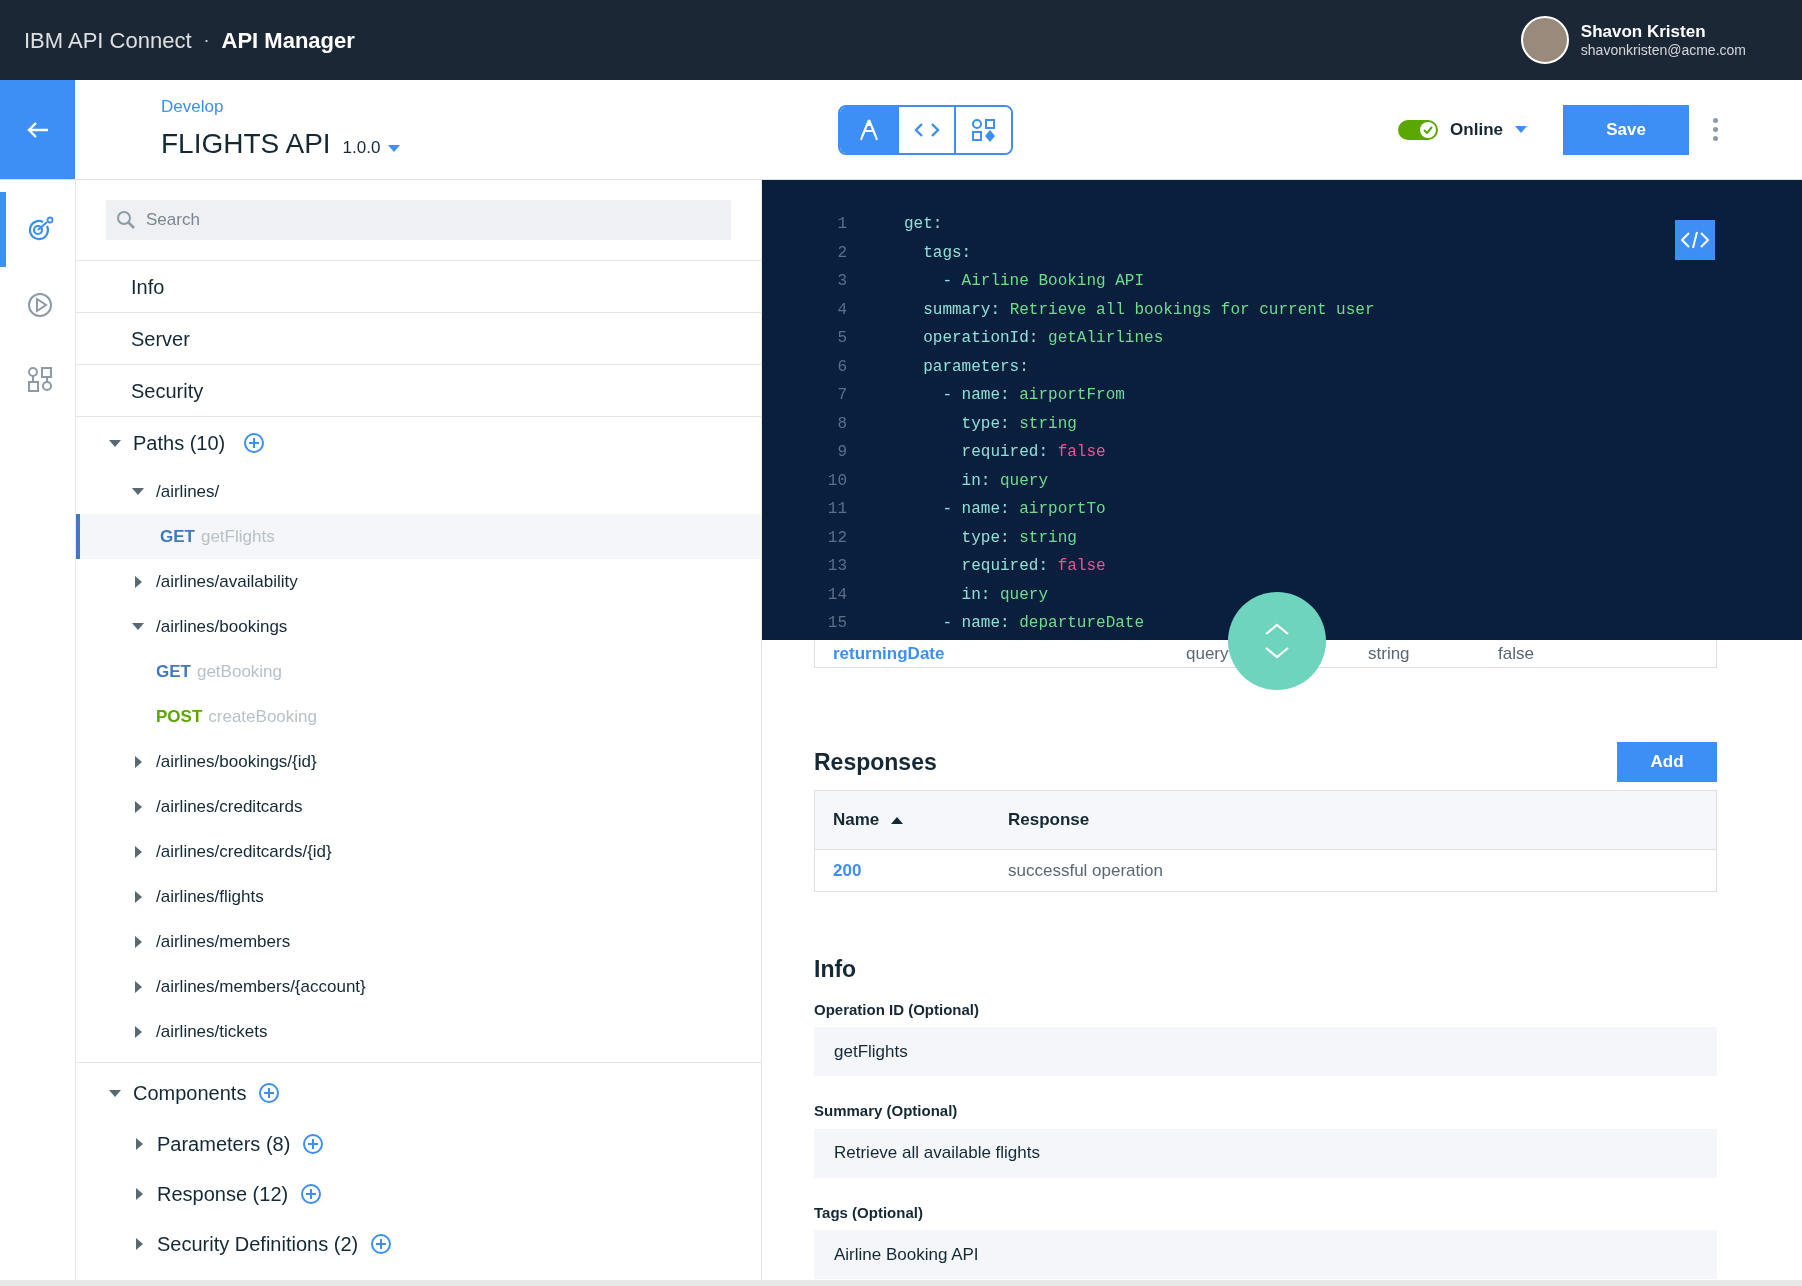  What do you see at coordinates (1085, 870) in the screenshot?
I see `table-cell-text: successful operation` at bounding box center [1085, 870].